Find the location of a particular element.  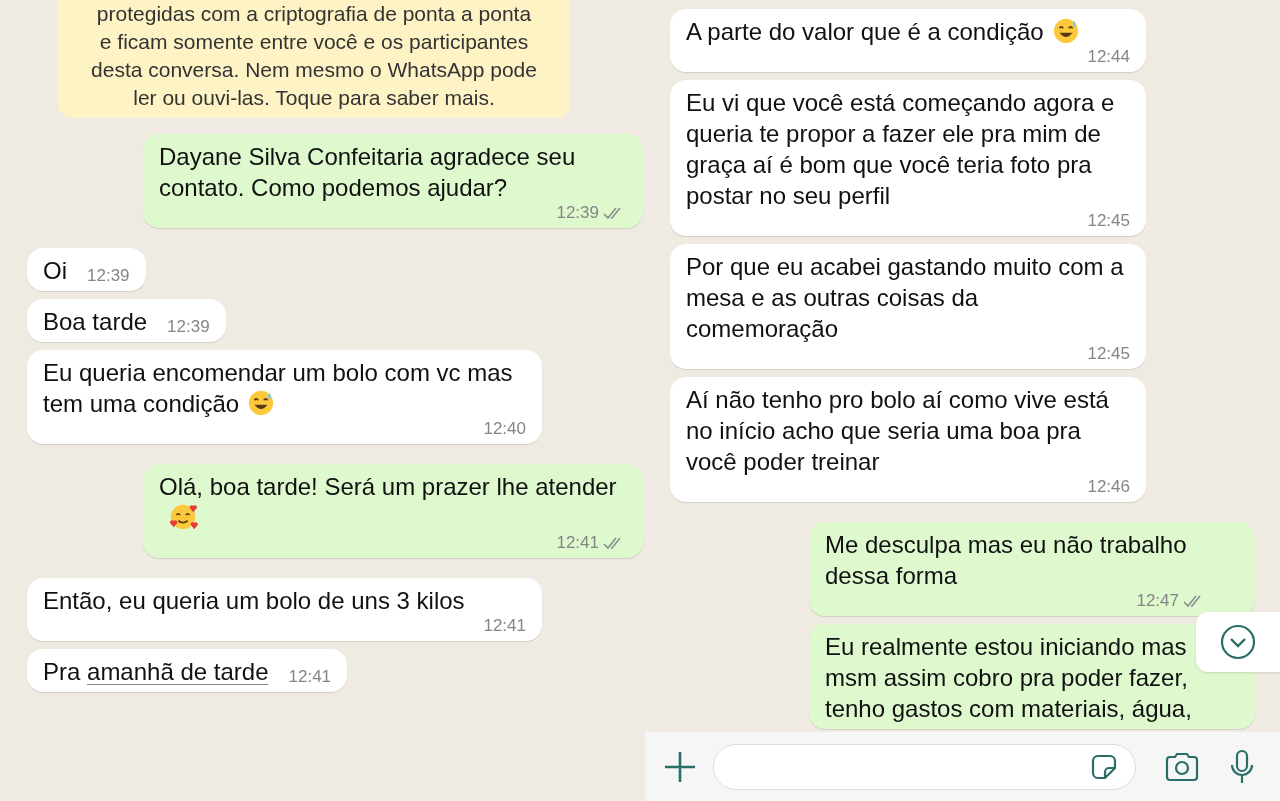

camera-icon is located at coordinates (1182, 766).